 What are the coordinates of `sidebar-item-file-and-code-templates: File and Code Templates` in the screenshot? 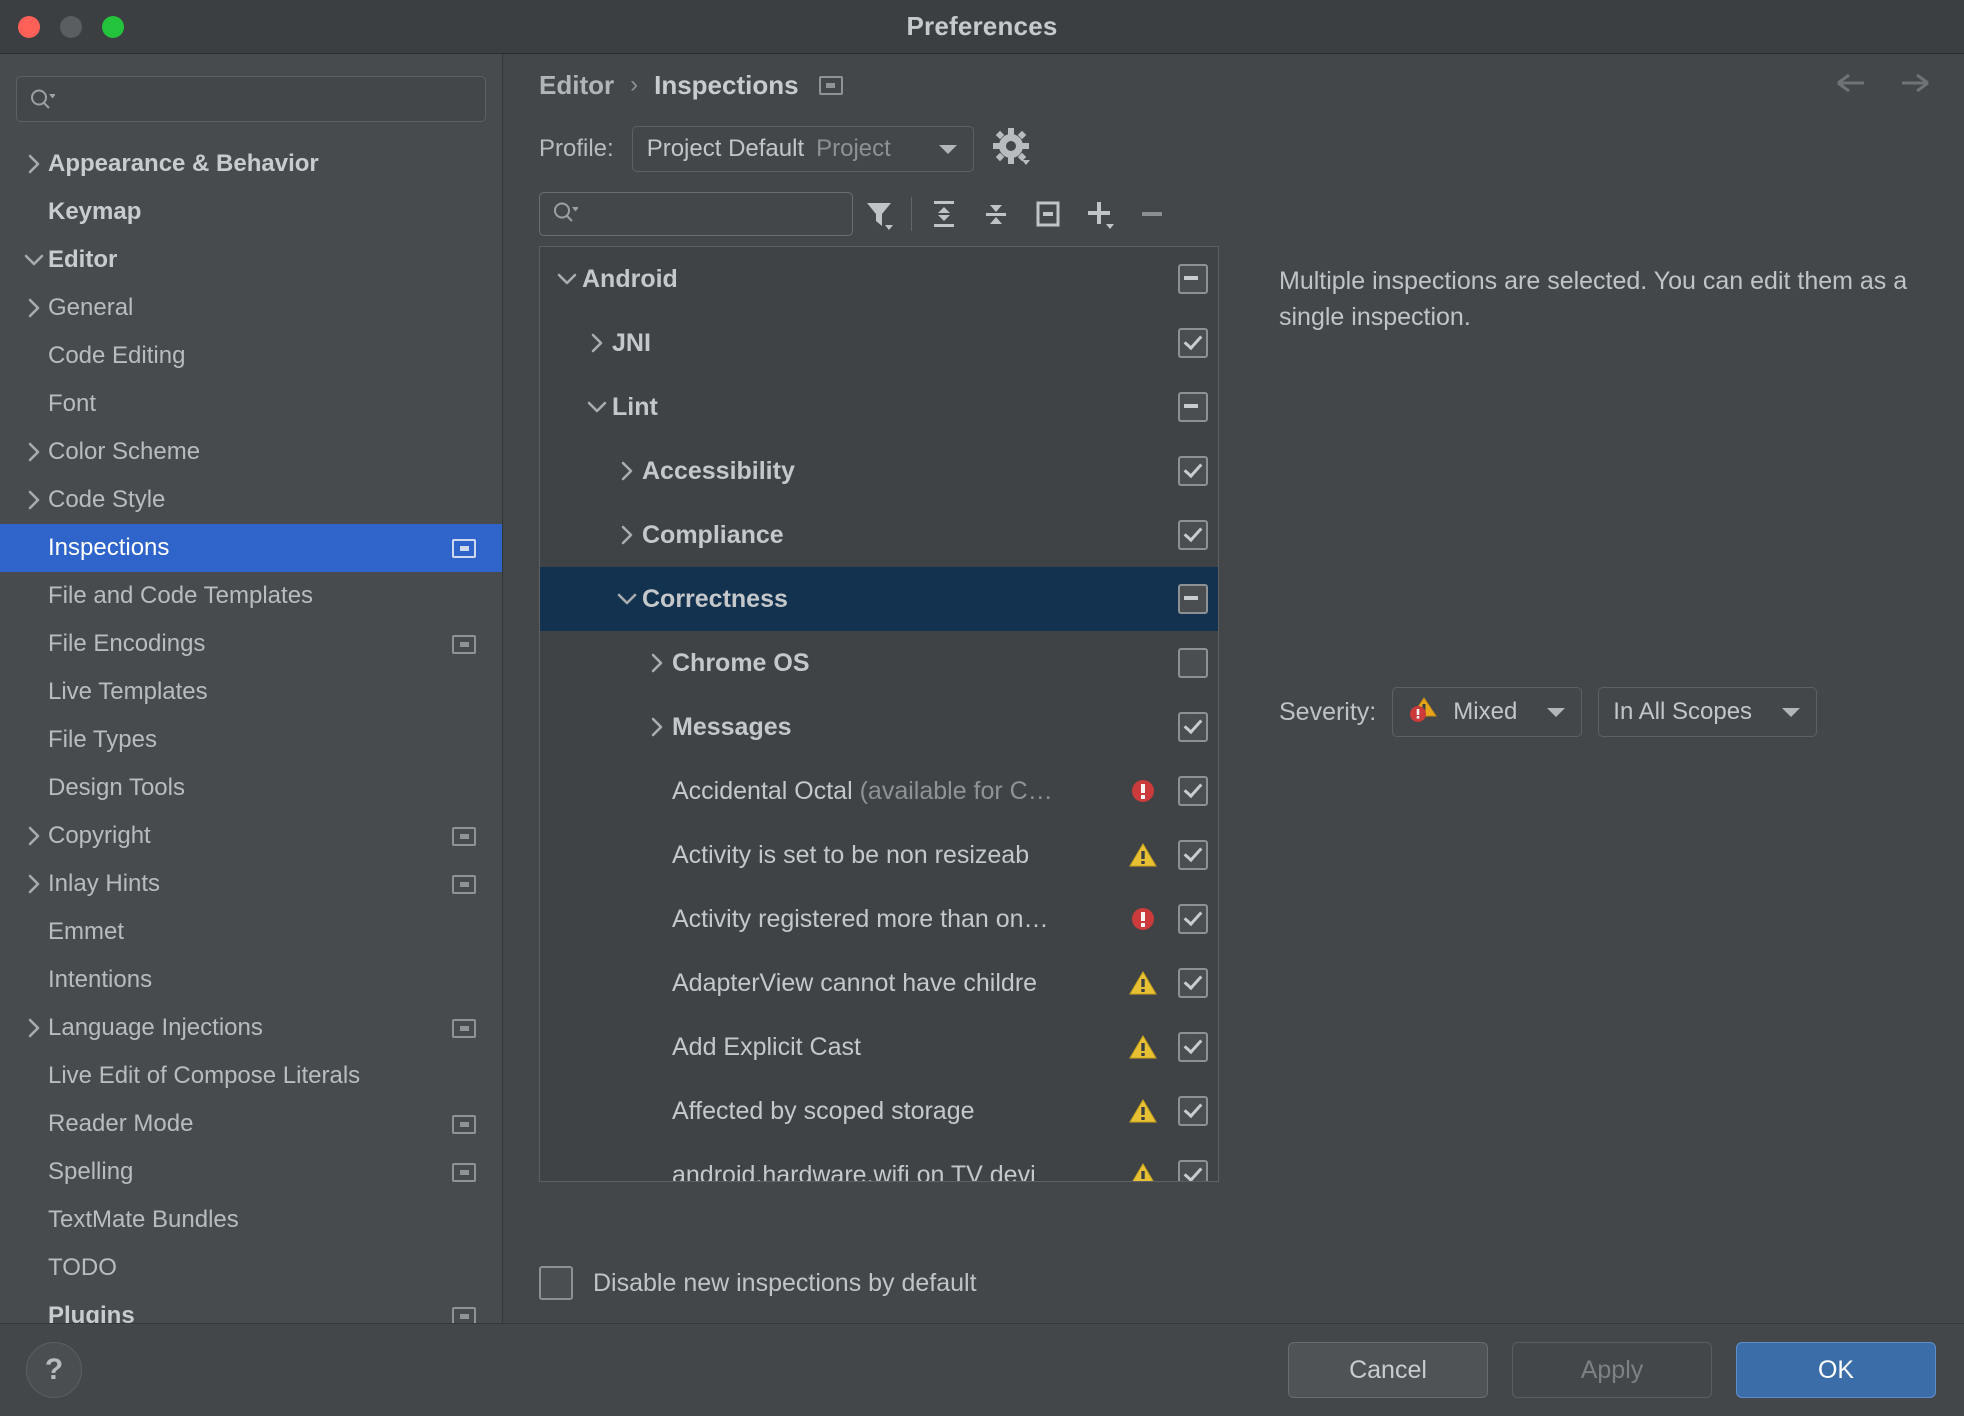 It's located at (251, 596).